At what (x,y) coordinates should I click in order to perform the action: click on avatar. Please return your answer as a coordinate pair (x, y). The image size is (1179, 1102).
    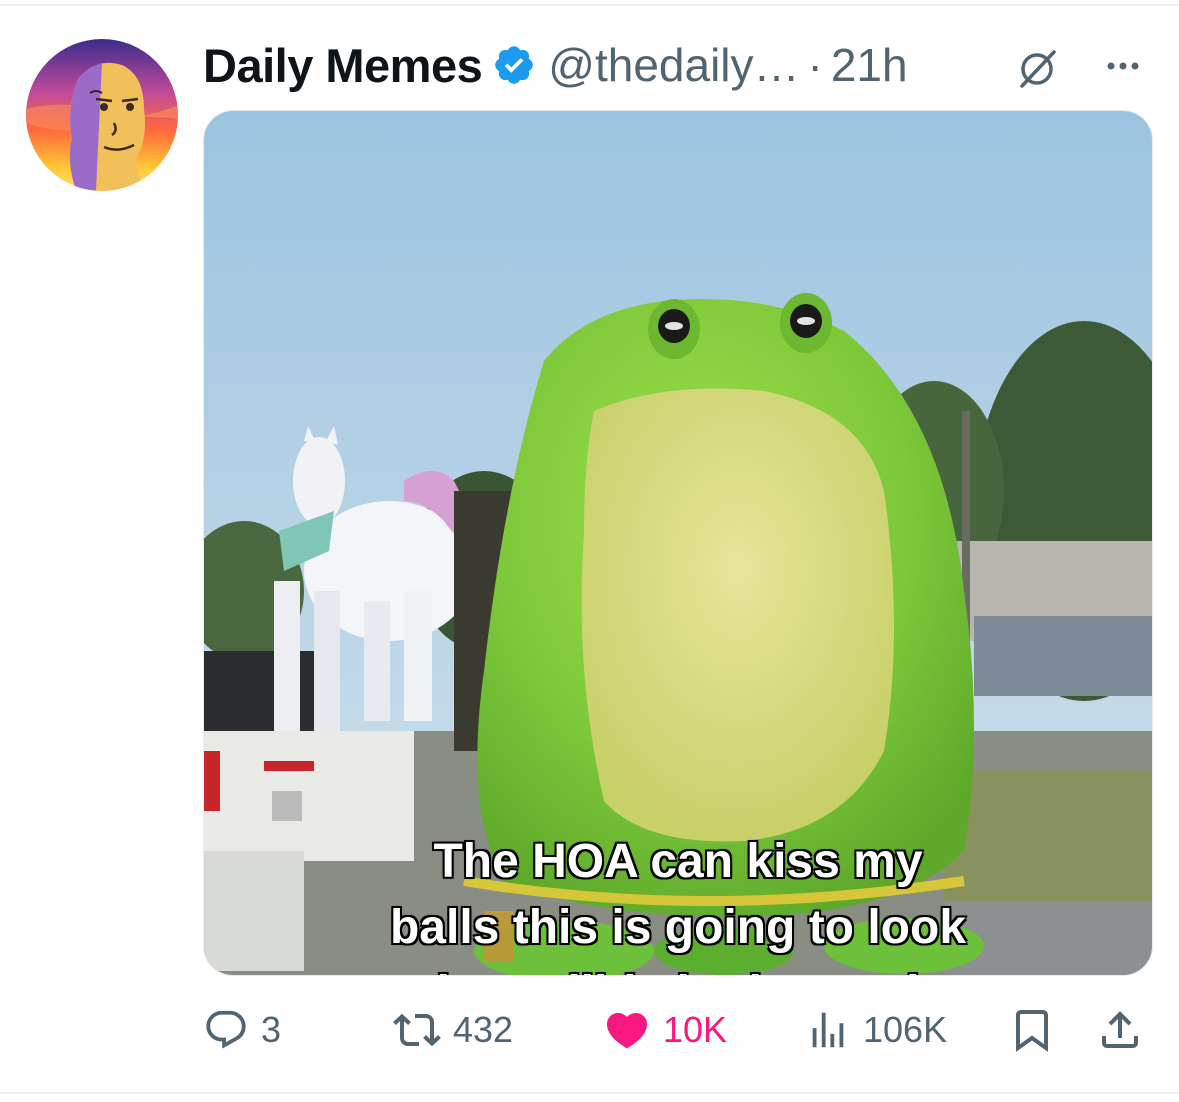
    Looking at the image, I should click on (102, 115).